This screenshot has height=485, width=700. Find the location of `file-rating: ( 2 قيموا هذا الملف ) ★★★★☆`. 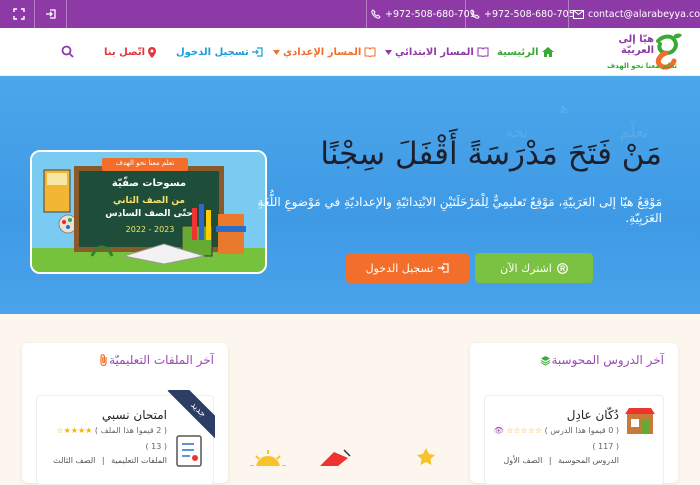

file-rating: ( 2 قيموا هذا الملف ) ★★★★☆ is located at coordinates (111, 430).